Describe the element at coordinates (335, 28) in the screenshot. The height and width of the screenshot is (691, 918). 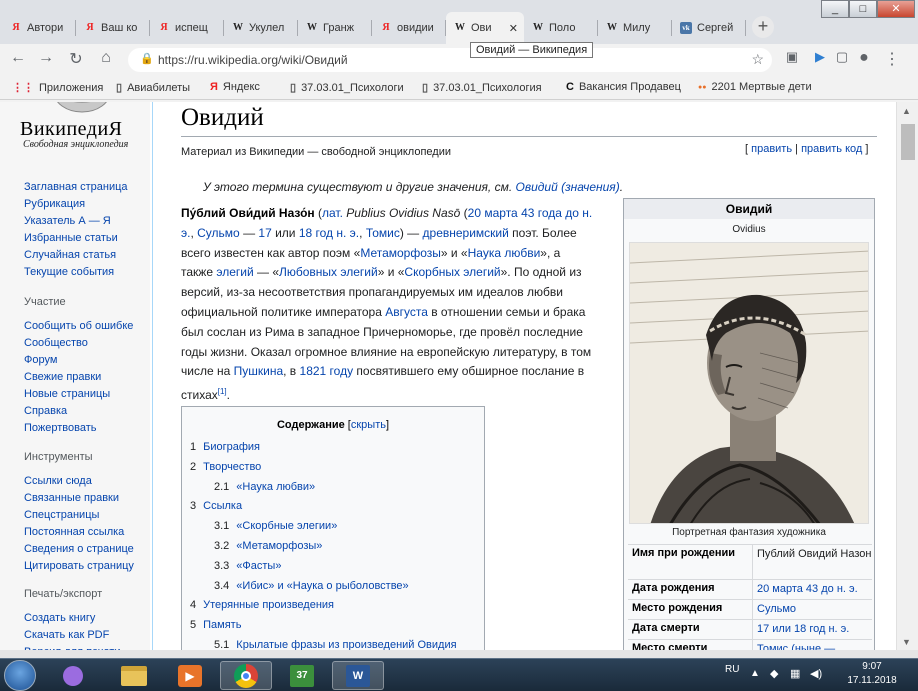
I see `tab-5: W Гранж` at that location.